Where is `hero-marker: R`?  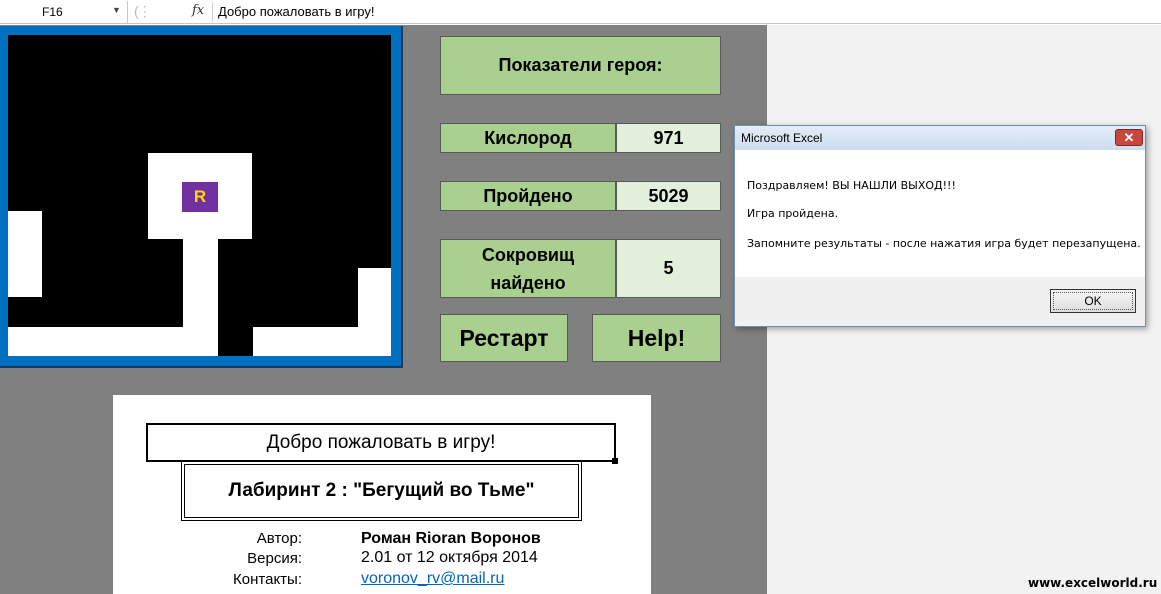
hero-marker: R is located at coordinates (200, 197).